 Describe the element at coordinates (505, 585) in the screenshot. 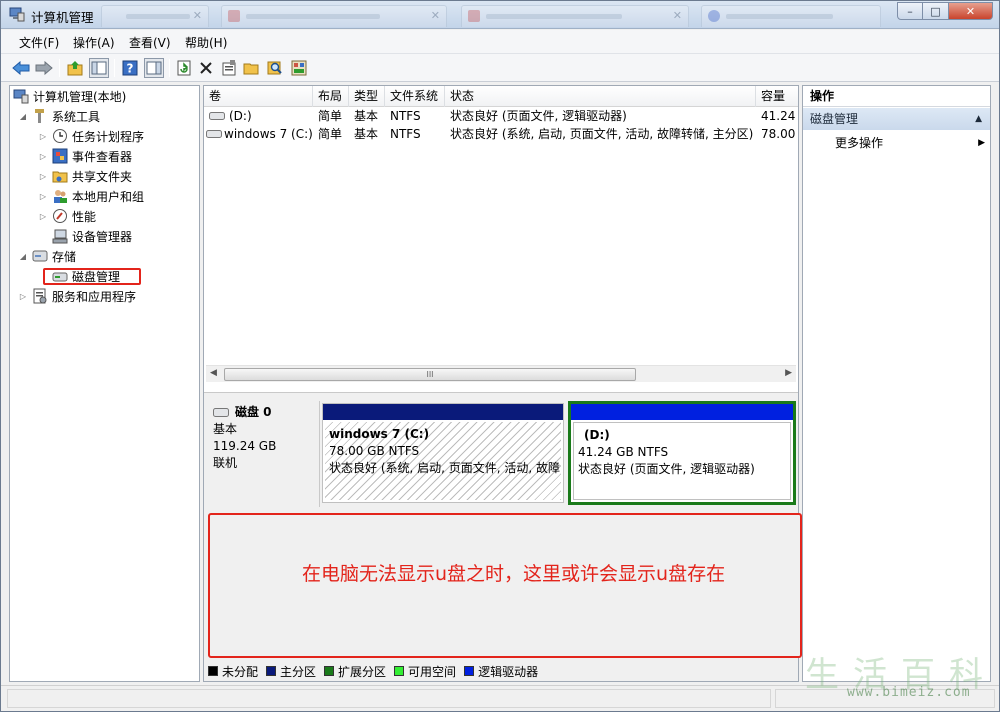

I see `annotation-box: 在电脑无法显示u盘之时，这里或许会显示u盘存在` at that location.